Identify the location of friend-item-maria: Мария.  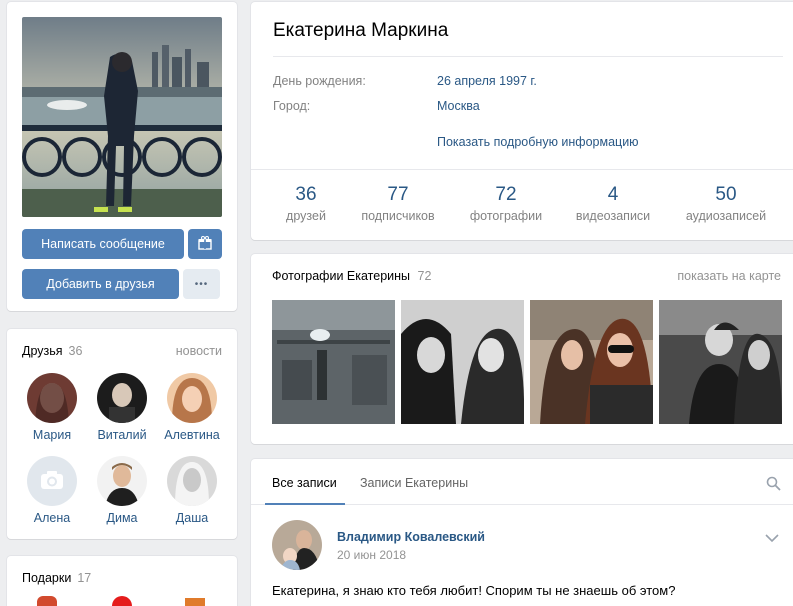
(52, 407).